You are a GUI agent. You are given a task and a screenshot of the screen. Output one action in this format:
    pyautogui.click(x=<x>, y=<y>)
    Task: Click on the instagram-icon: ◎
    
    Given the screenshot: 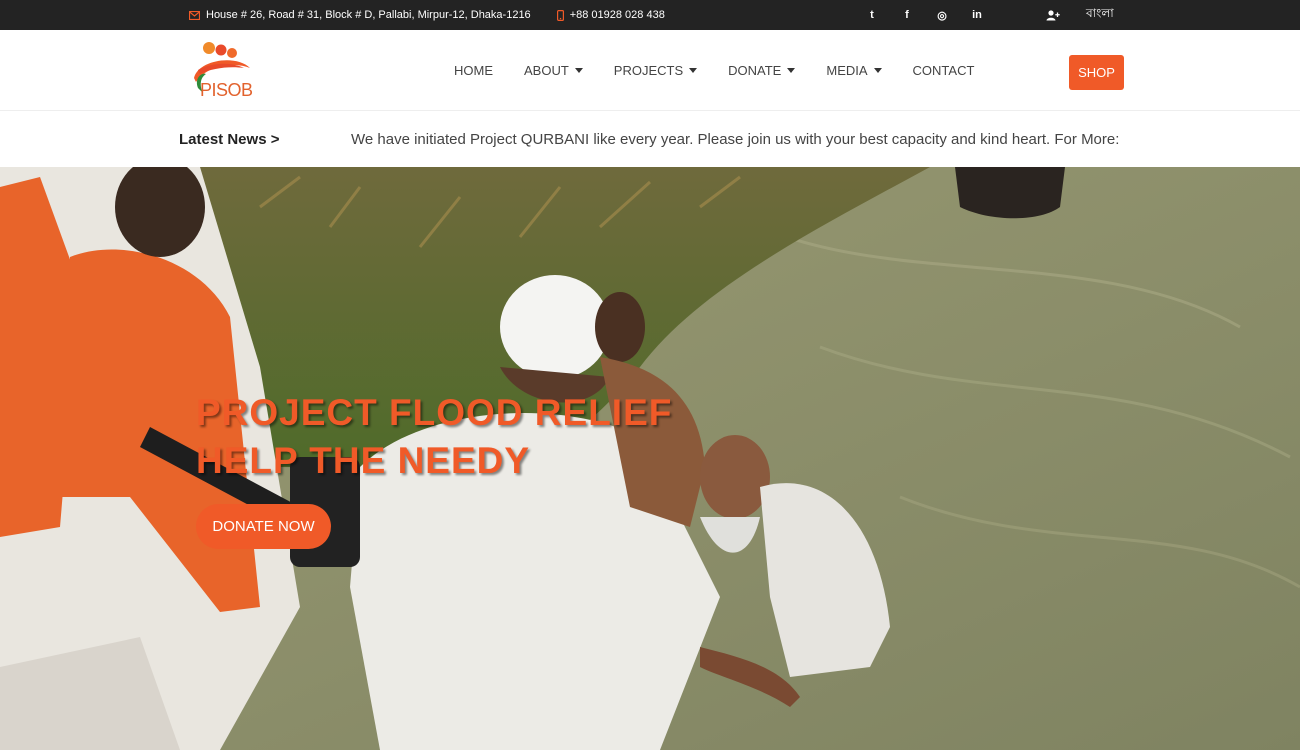 What is the action you would take?
    pyautogui.click(x=942, y=15)
    